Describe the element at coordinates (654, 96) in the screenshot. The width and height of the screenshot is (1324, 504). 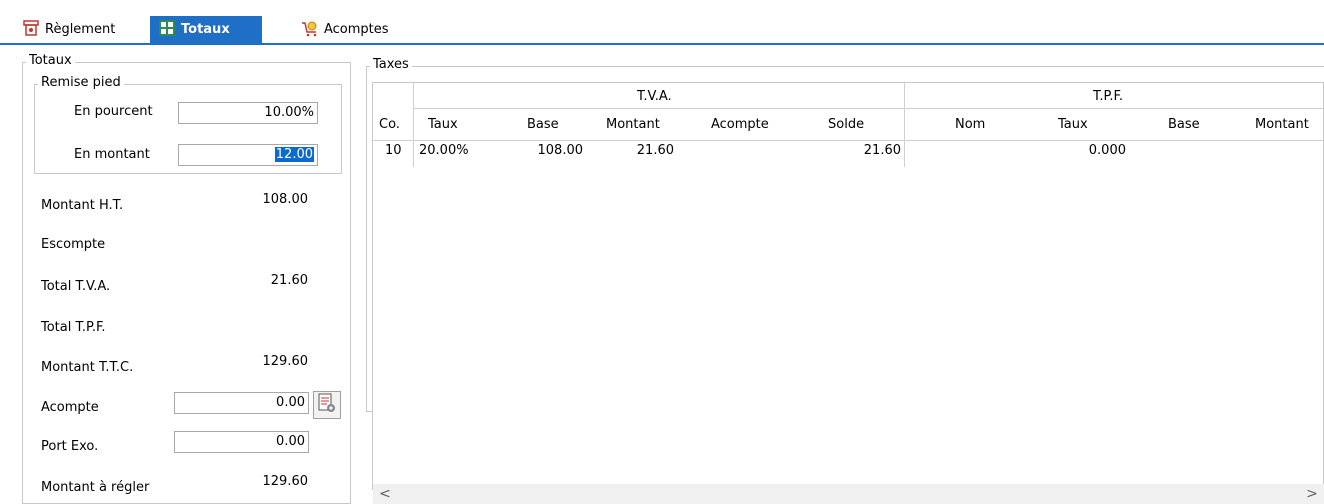
I see `group-header-tva: T.V.A.` at that location.